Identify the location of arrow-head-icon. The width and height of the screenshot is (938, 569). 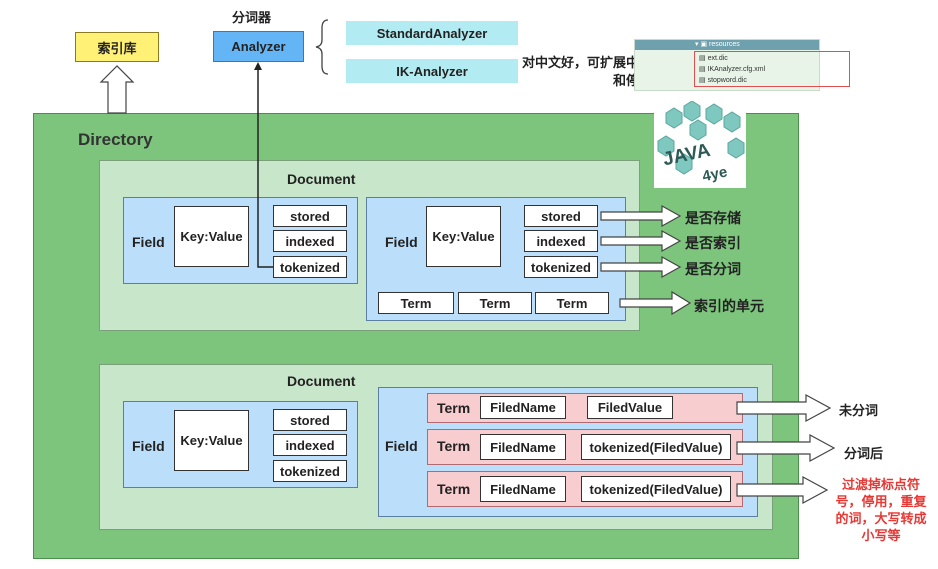
(258, 66).